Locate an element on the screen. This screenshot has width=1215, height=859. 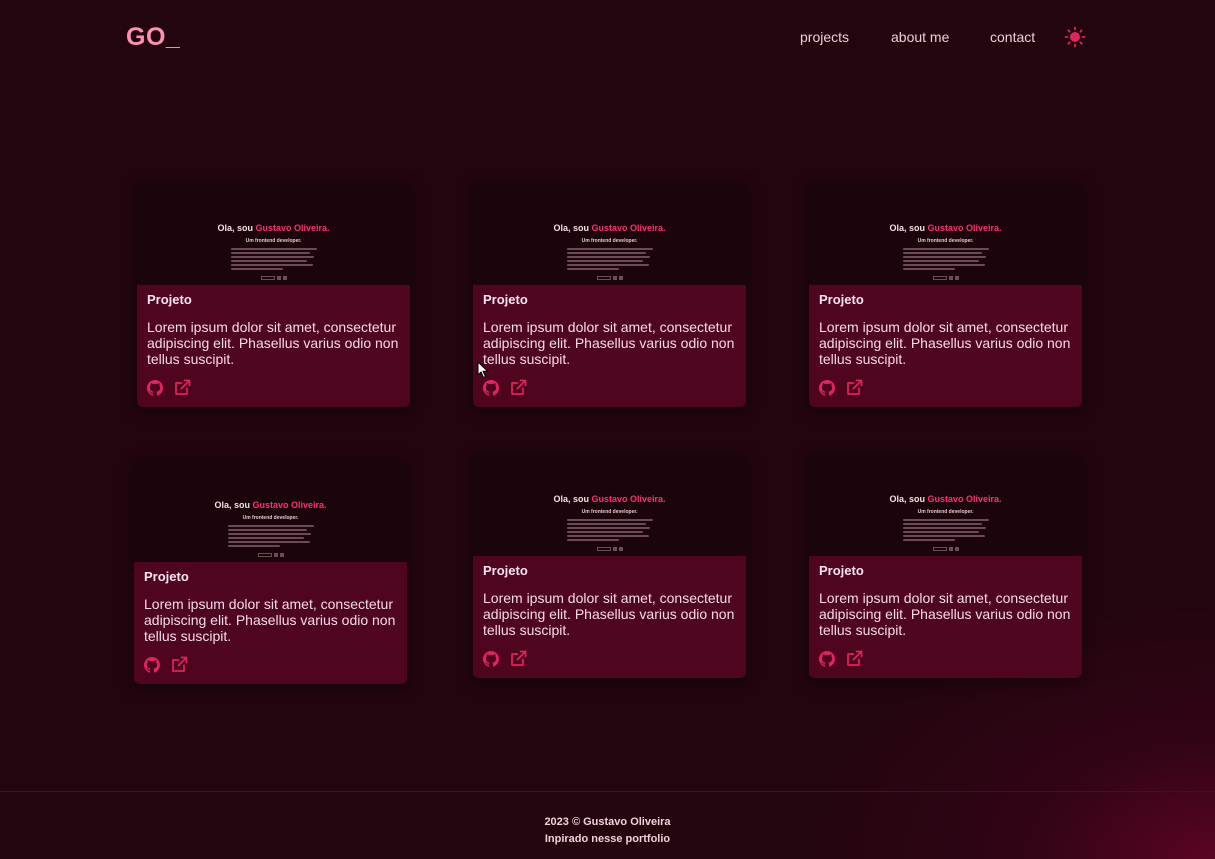
footer-copyright: 2023 © Gustavo Oliveira is located at coordinates (607, 822).